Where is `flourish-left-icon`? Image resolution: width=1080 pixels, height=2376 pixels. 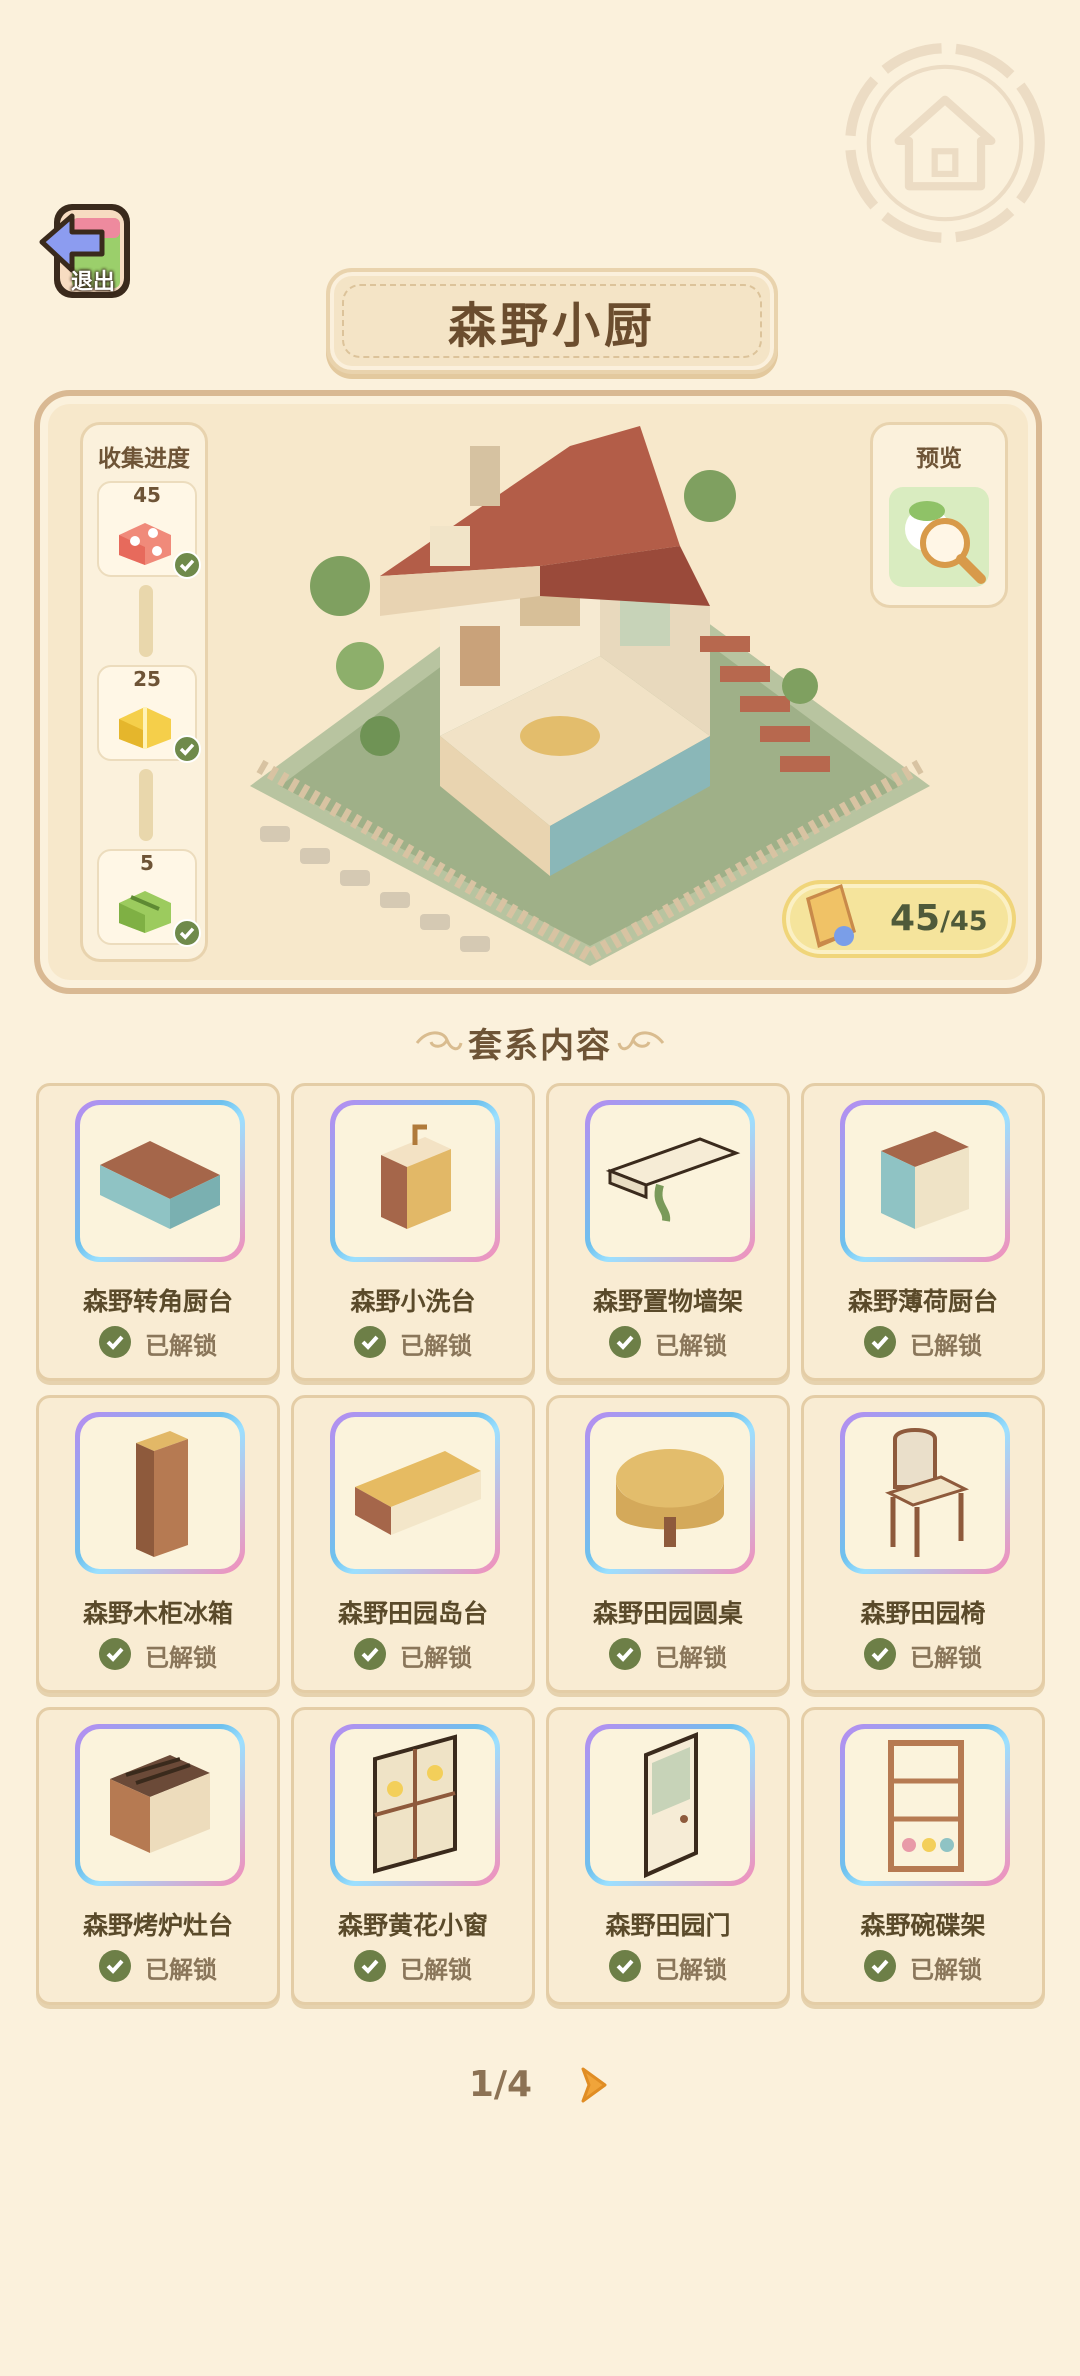 flourish-left-icon is located at coordinates (439, 1040).